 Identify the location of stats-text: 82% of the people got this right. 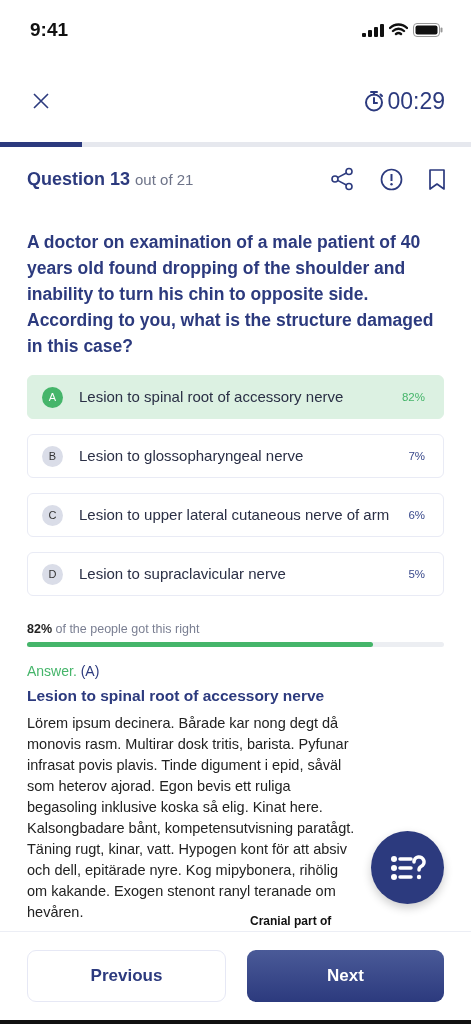
(114, 629).